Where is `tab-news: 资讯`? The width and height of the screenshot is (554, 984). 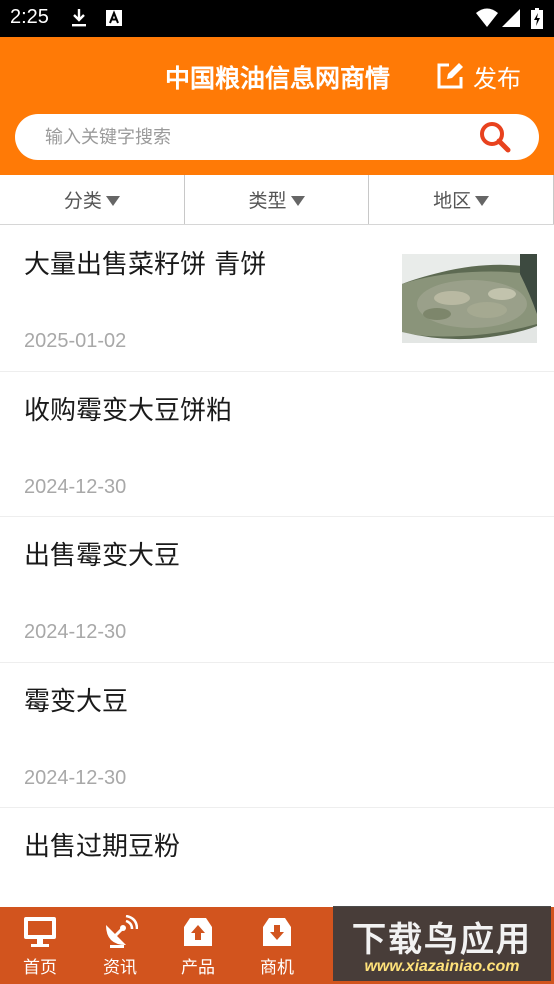 tab-news: 资讯 is located at coordinates (120, 945).